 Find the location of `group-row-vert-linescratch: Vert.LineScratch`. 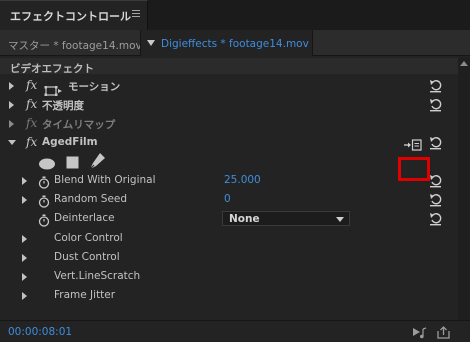

group-row-vert-linescratch: Vert.LineScratch is located at coordinates (229, 276).